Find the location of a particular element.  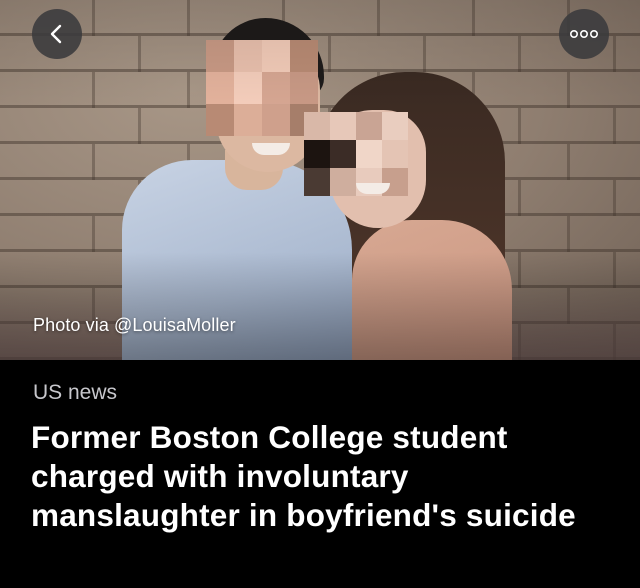

chevron-left-icon is located at coordinates (56, 34).